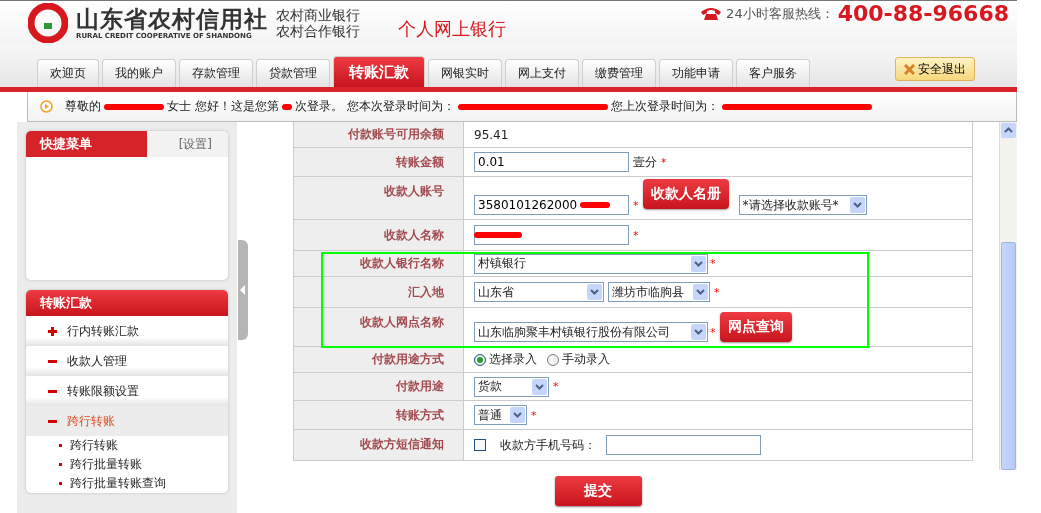 Image resolution: width=1041 pixels, height=513 pixels. I want to click on nav-tab: 贷款管理, so click(293, 73).